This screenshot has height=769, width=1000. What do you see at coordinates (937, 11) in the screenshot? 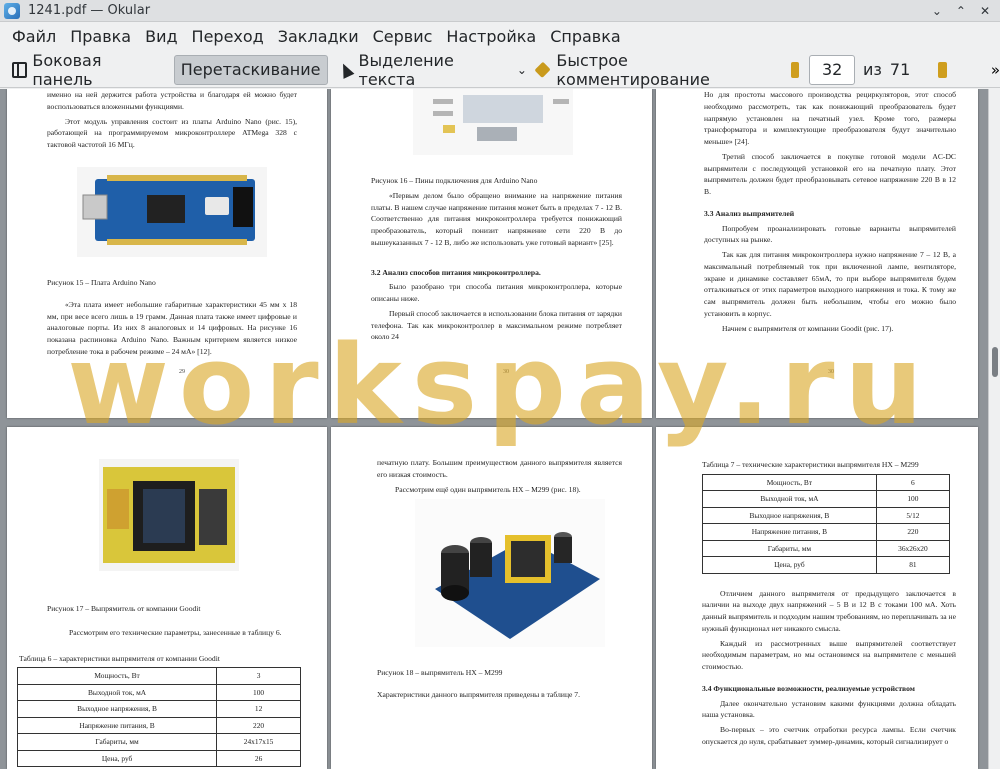
I see `minimize-icon: ⌄` at bounding box center [937, 11].